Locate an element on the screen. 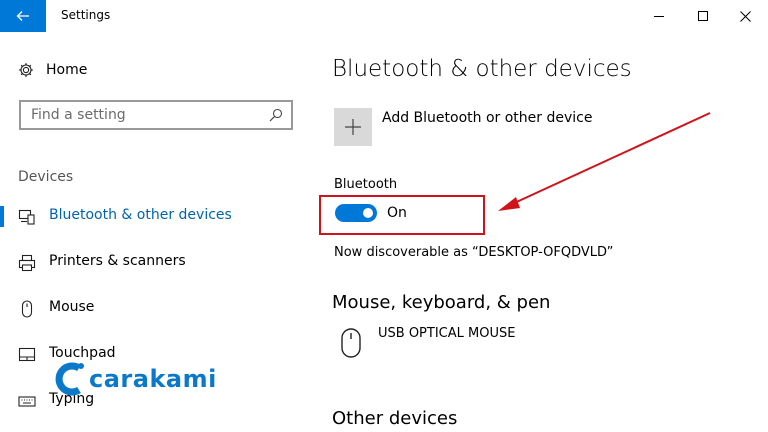 Image resolution: width=768 pixels, height=432 pixels. watermark-logo: carakami is located at coordinates (136, 379).